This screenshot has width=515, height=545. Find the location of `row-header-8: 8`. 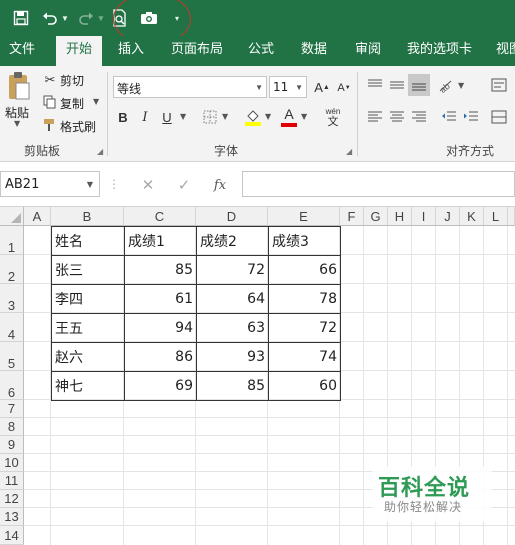

row-header-8: 8 is located at coordinates (12, 427).